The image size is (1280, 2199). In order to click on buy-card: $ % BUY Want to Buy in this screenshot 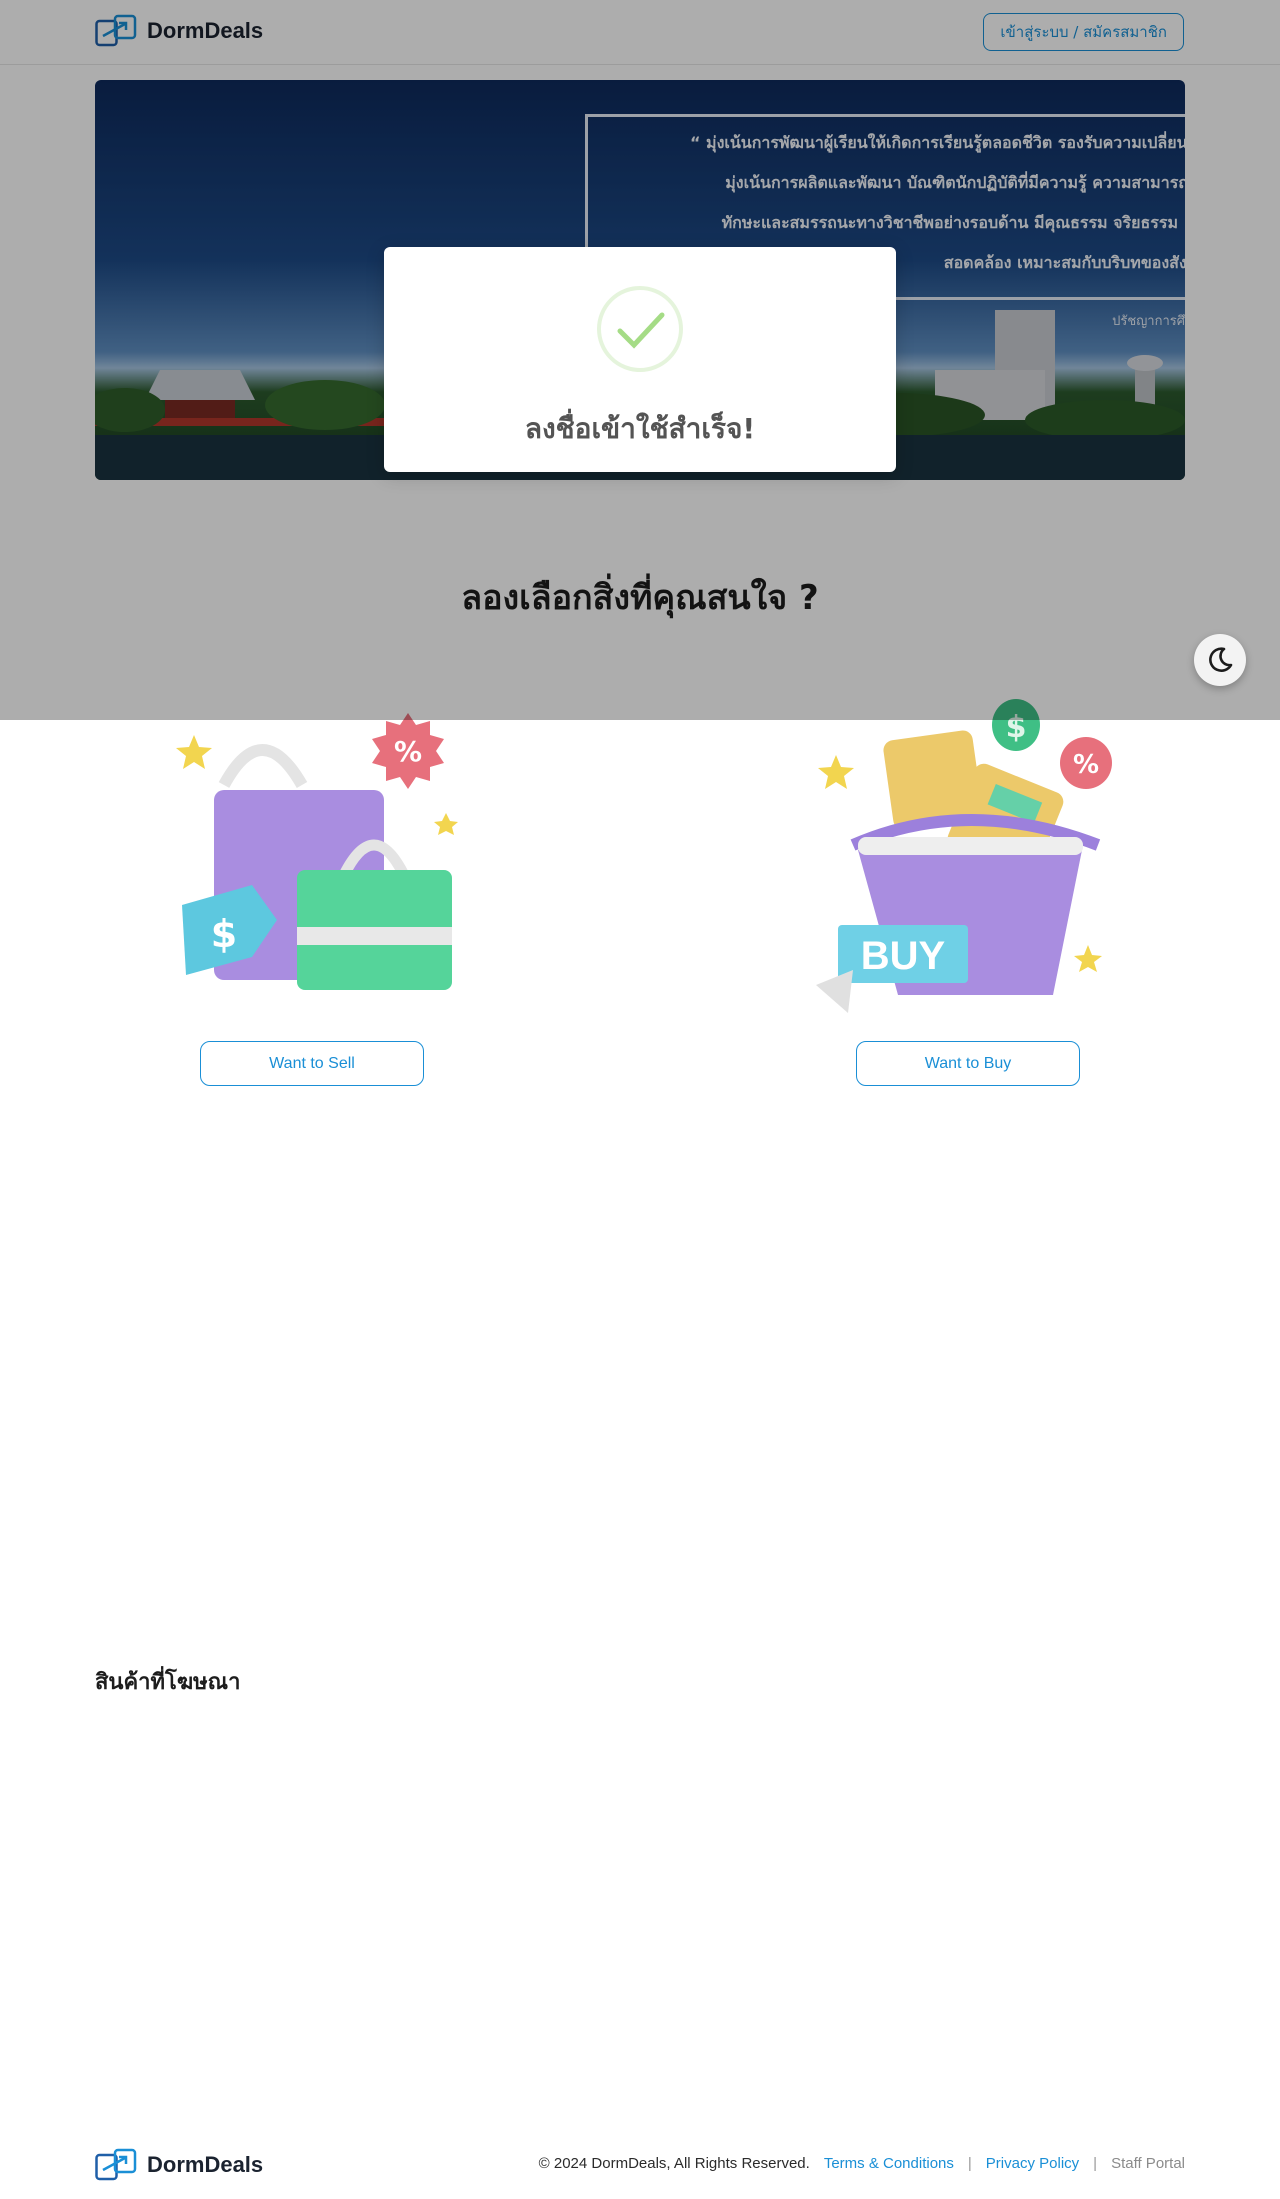, I will do `click(968, 890)`.